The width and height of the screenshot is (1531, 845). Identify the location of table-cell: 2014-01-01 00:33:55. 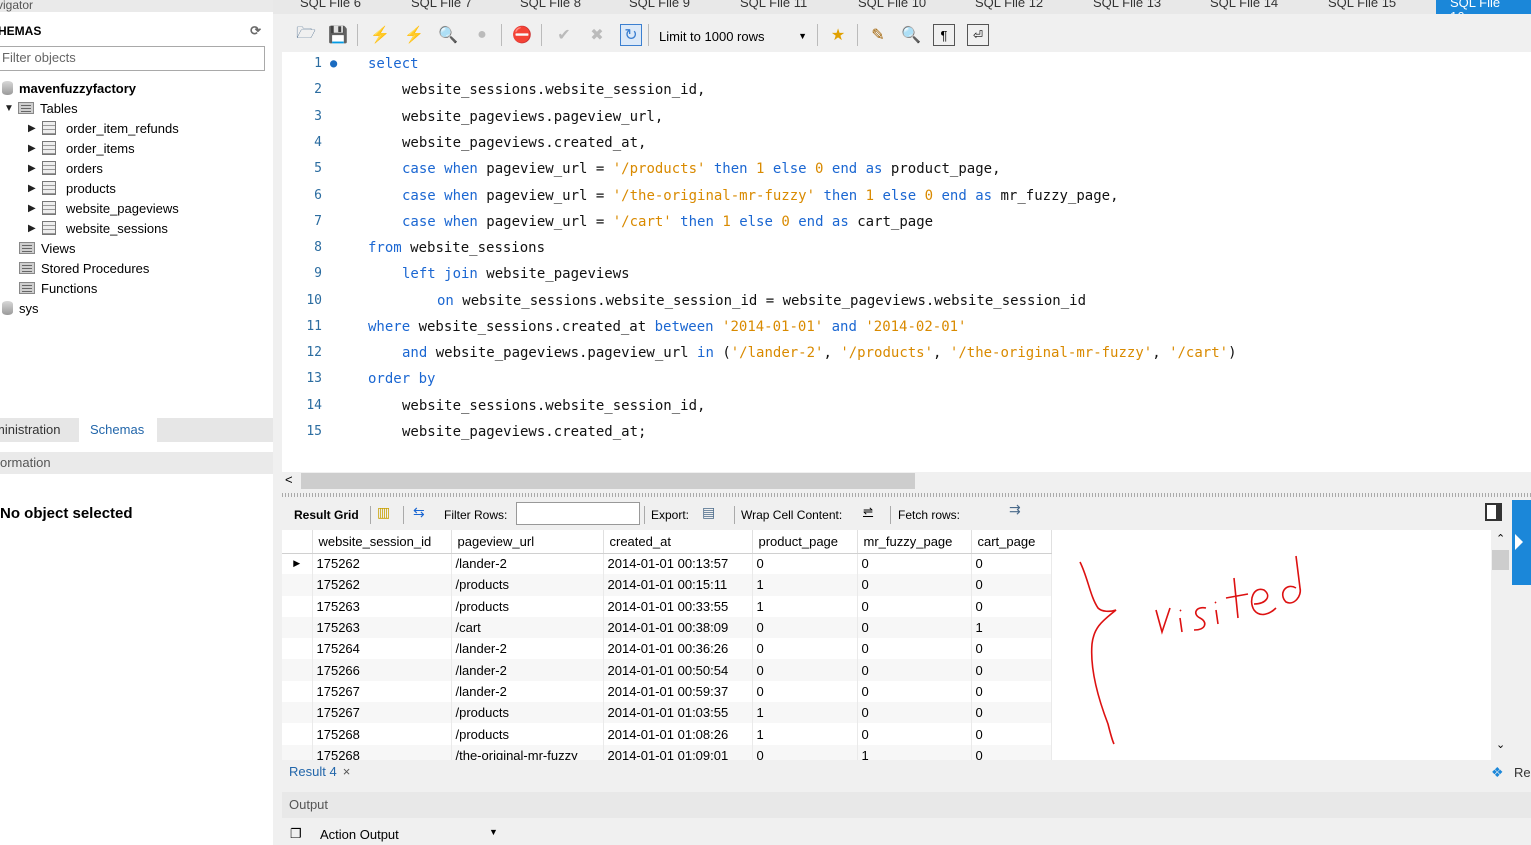
(678, 606).